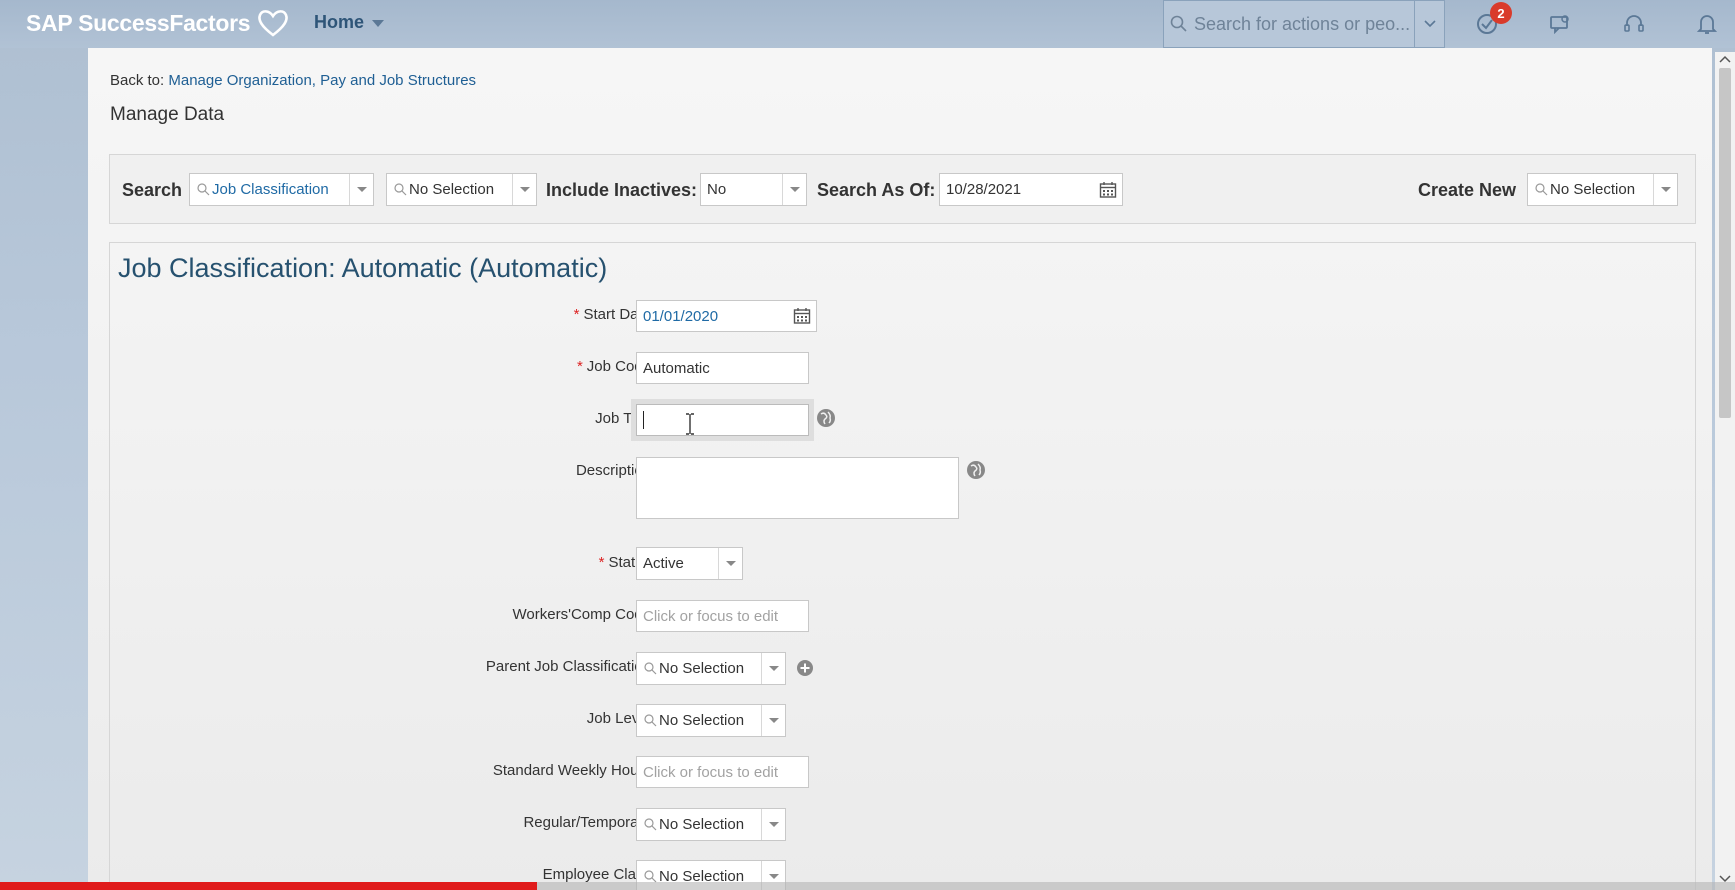 The image size is (1735, 890). Describe the element at coordinates (702, 824) in the screenshot. I see `regular-temp-value: No Selection` at that location.